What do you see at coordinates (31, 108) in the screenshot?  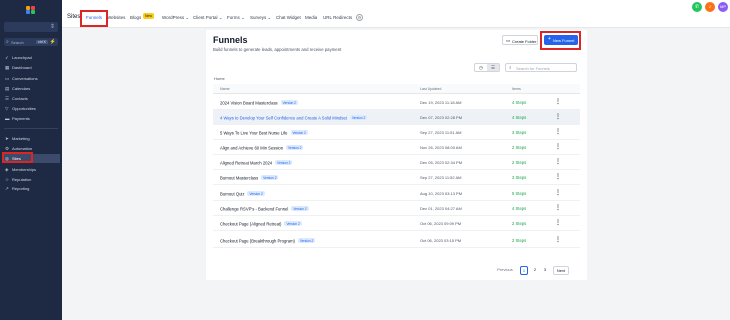 I see `sidebar-item-opportunities: ▽ Opportunities` at bounding box center [31, 108].